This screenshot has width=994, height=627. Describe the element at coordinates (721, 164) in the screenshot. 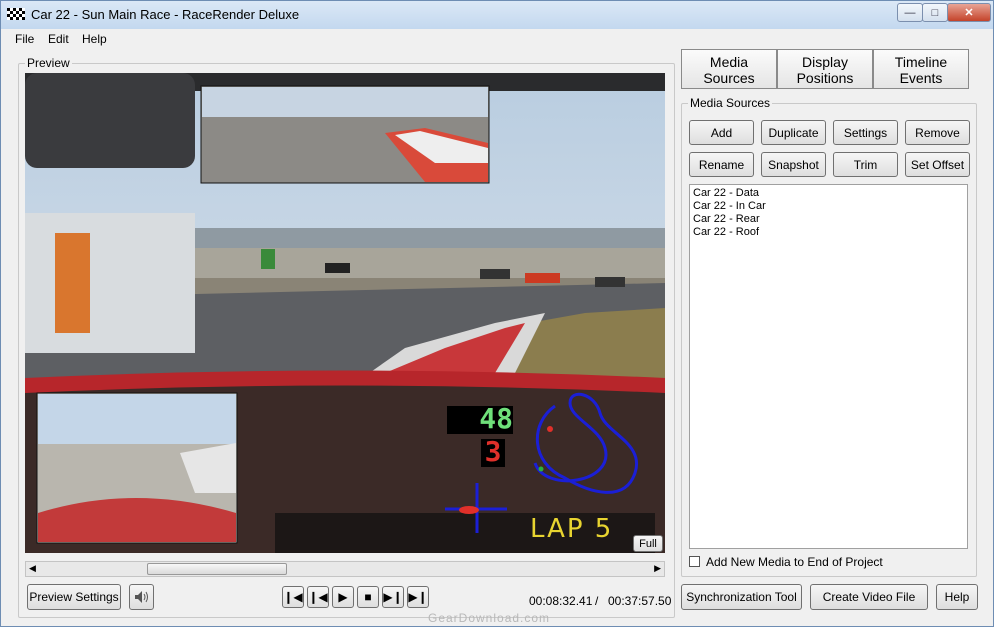

I see `rename-button: Rename` at that location.